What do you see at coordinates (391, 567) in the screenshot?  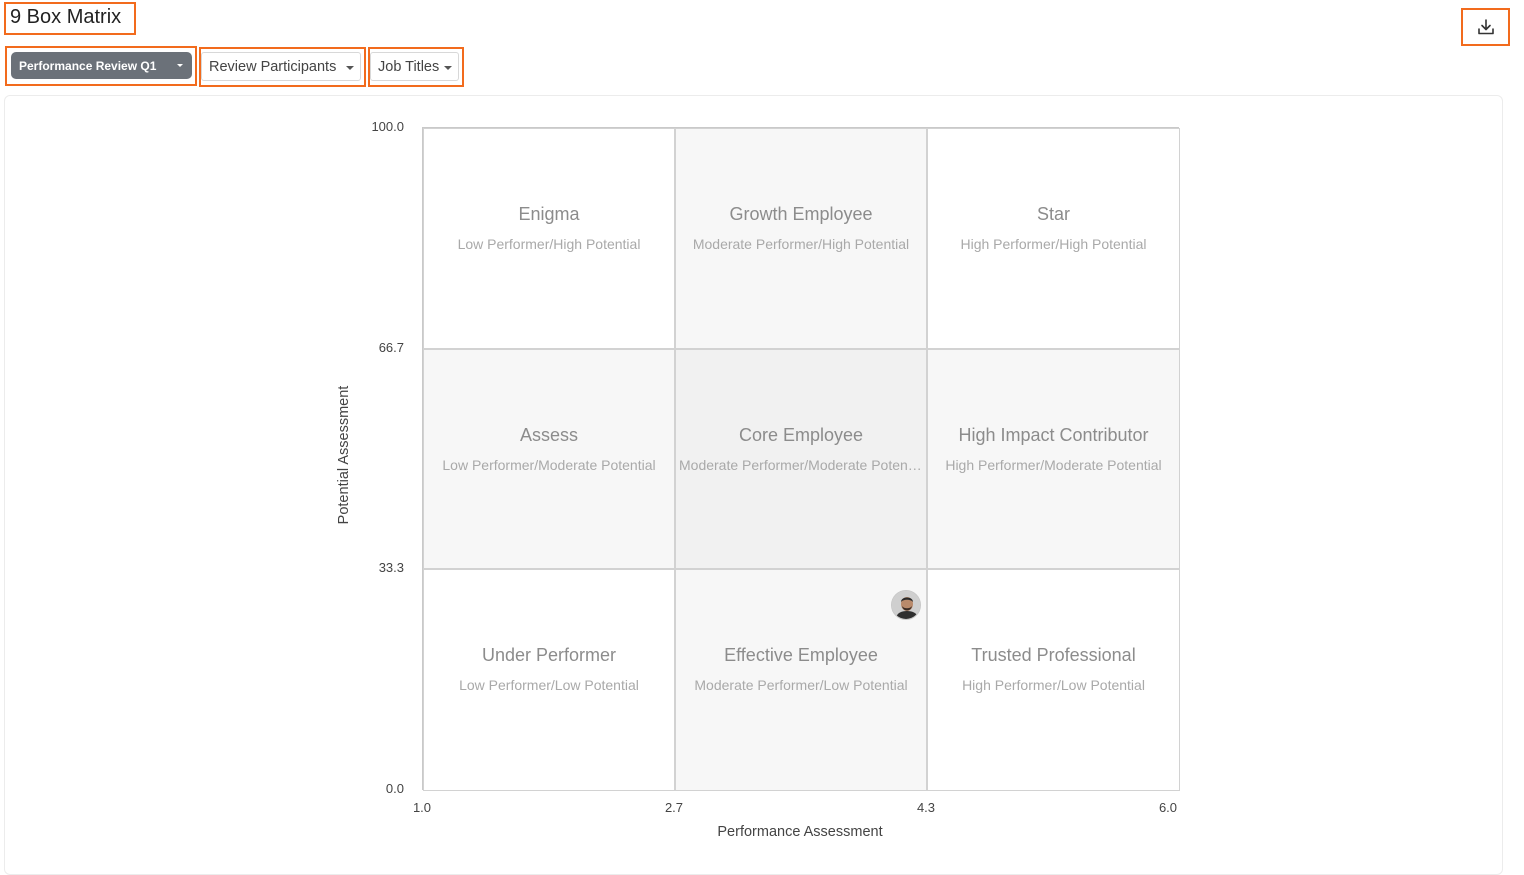 I see `y-tick: 33.3` at bounding box center [391, 567].